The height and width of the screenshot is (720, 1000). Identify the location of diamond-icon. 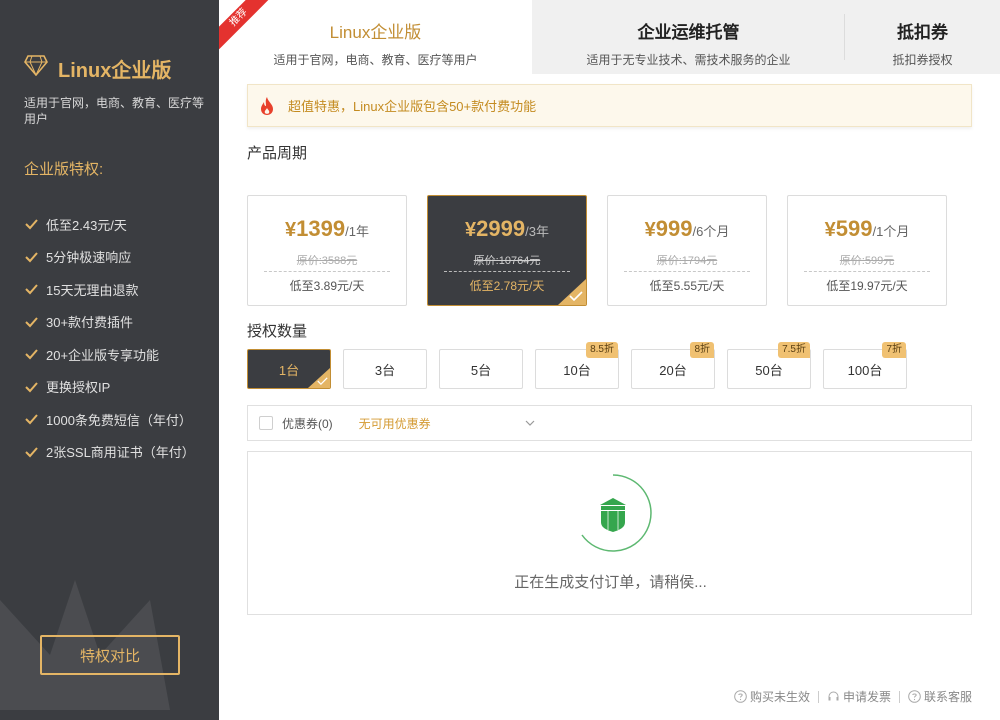
(36, 65).